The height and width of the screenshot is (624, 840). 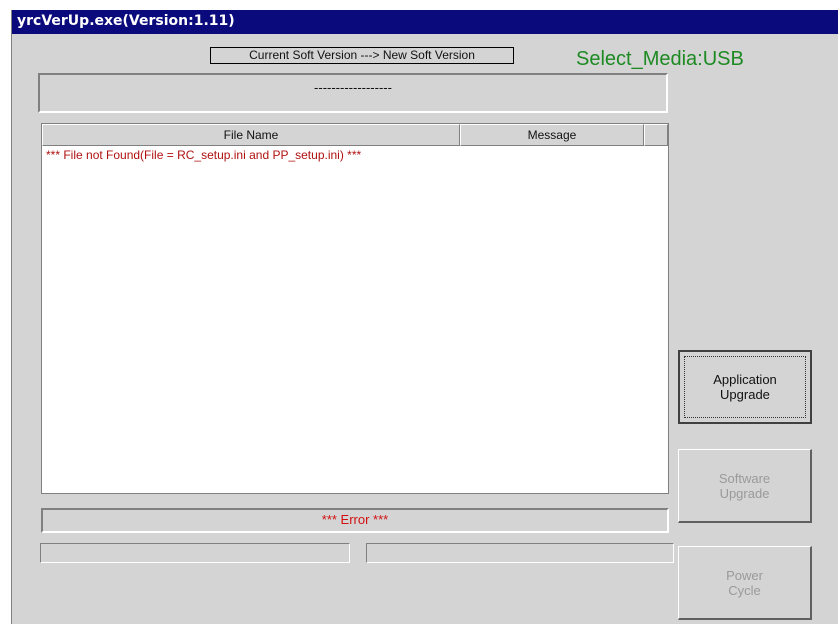 I want to click on error-status-bar: *** Error ***, so click(x=355, y=520).